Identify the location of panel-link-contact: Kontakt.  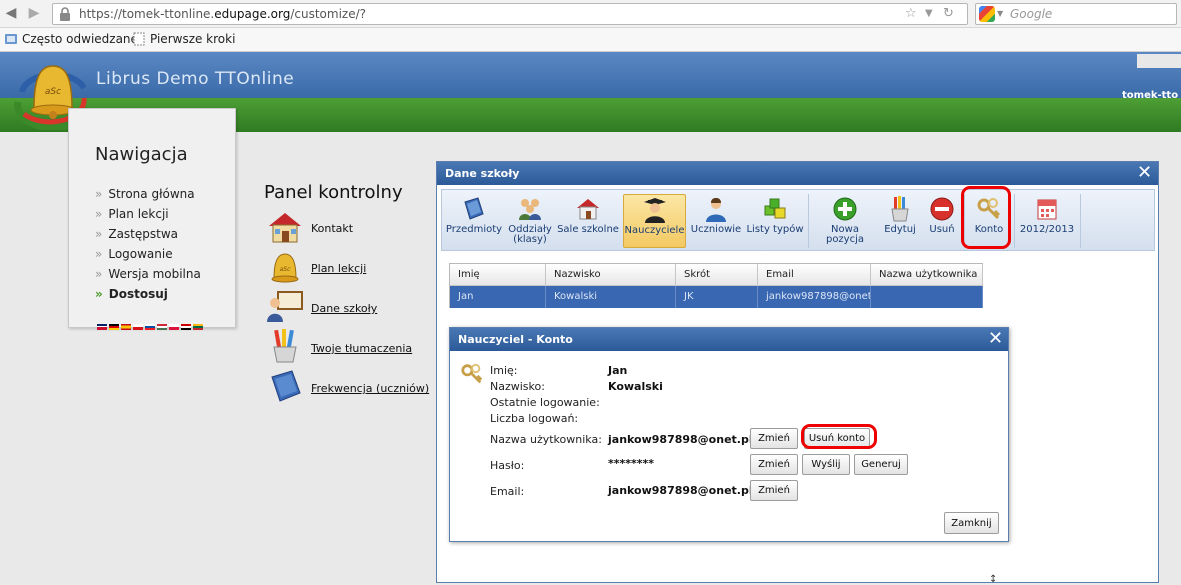
(332, 228).